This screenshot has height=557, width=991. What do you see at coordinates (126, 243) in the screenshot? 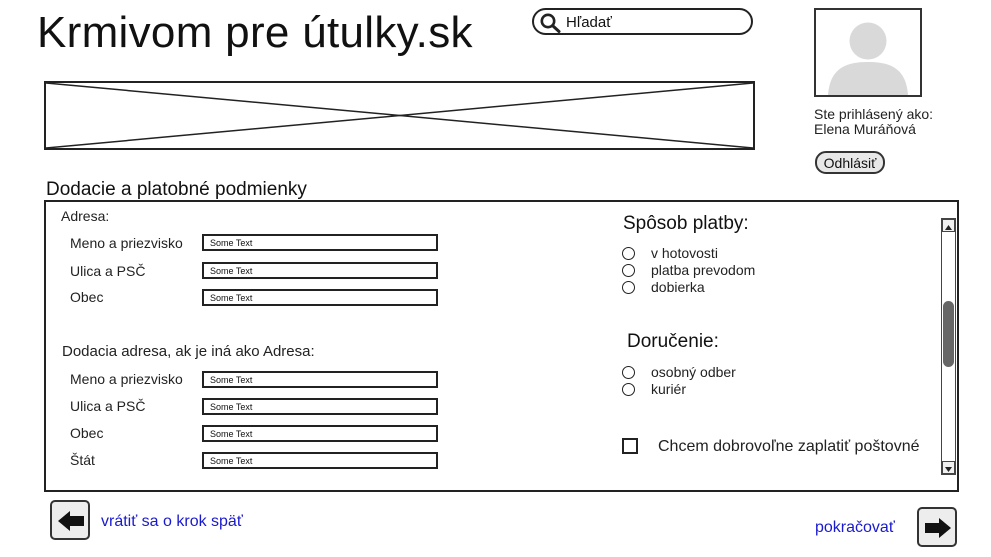
I see `address-name-label: Meno a priezvisko` at bounding box center [126, 243].